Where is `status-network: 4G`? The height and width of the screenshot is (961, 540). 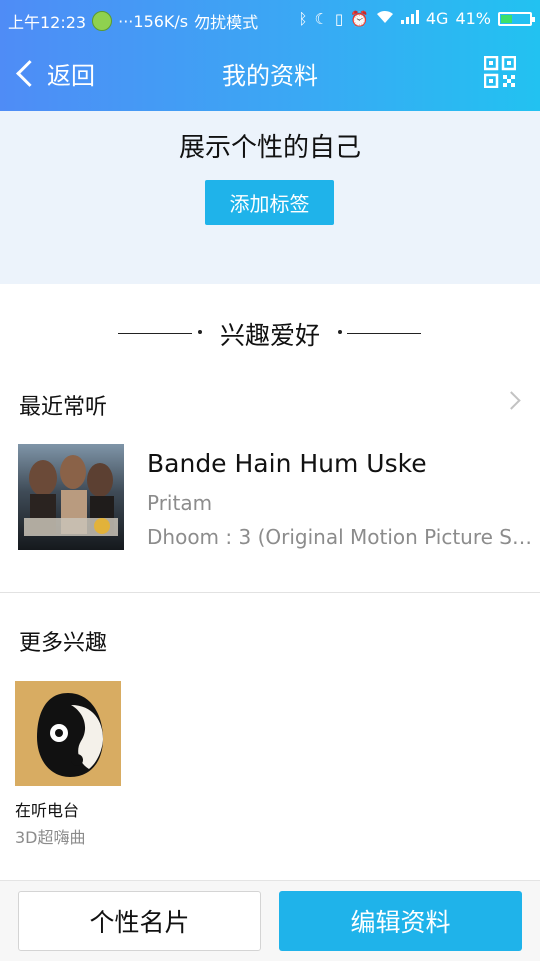 status-network: 4G is located at coordinates (437, 18).